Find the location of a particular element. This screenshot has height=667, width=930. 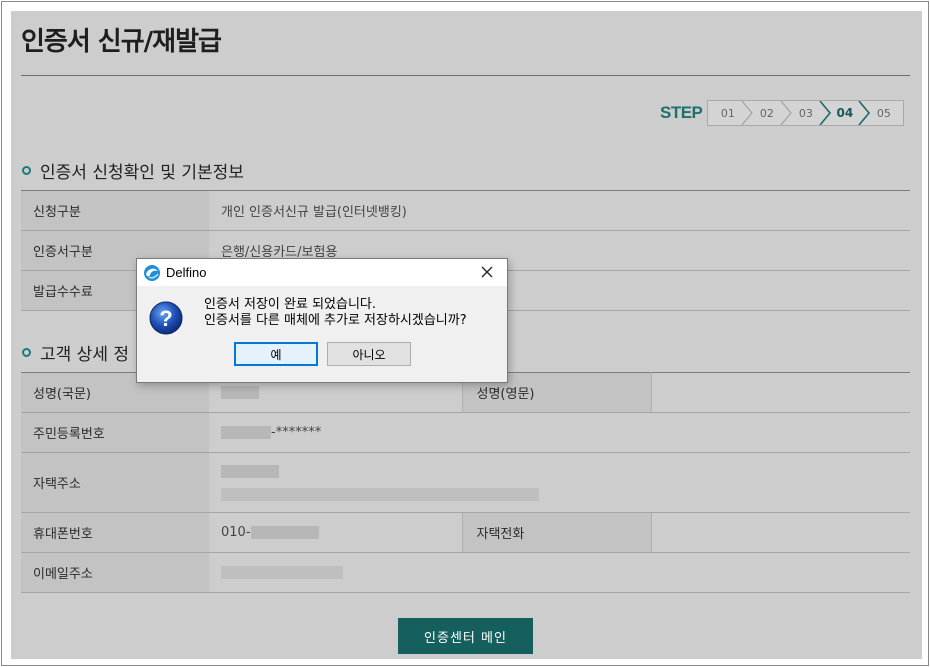

step-number: 02 is located at coordinates (766, 113).